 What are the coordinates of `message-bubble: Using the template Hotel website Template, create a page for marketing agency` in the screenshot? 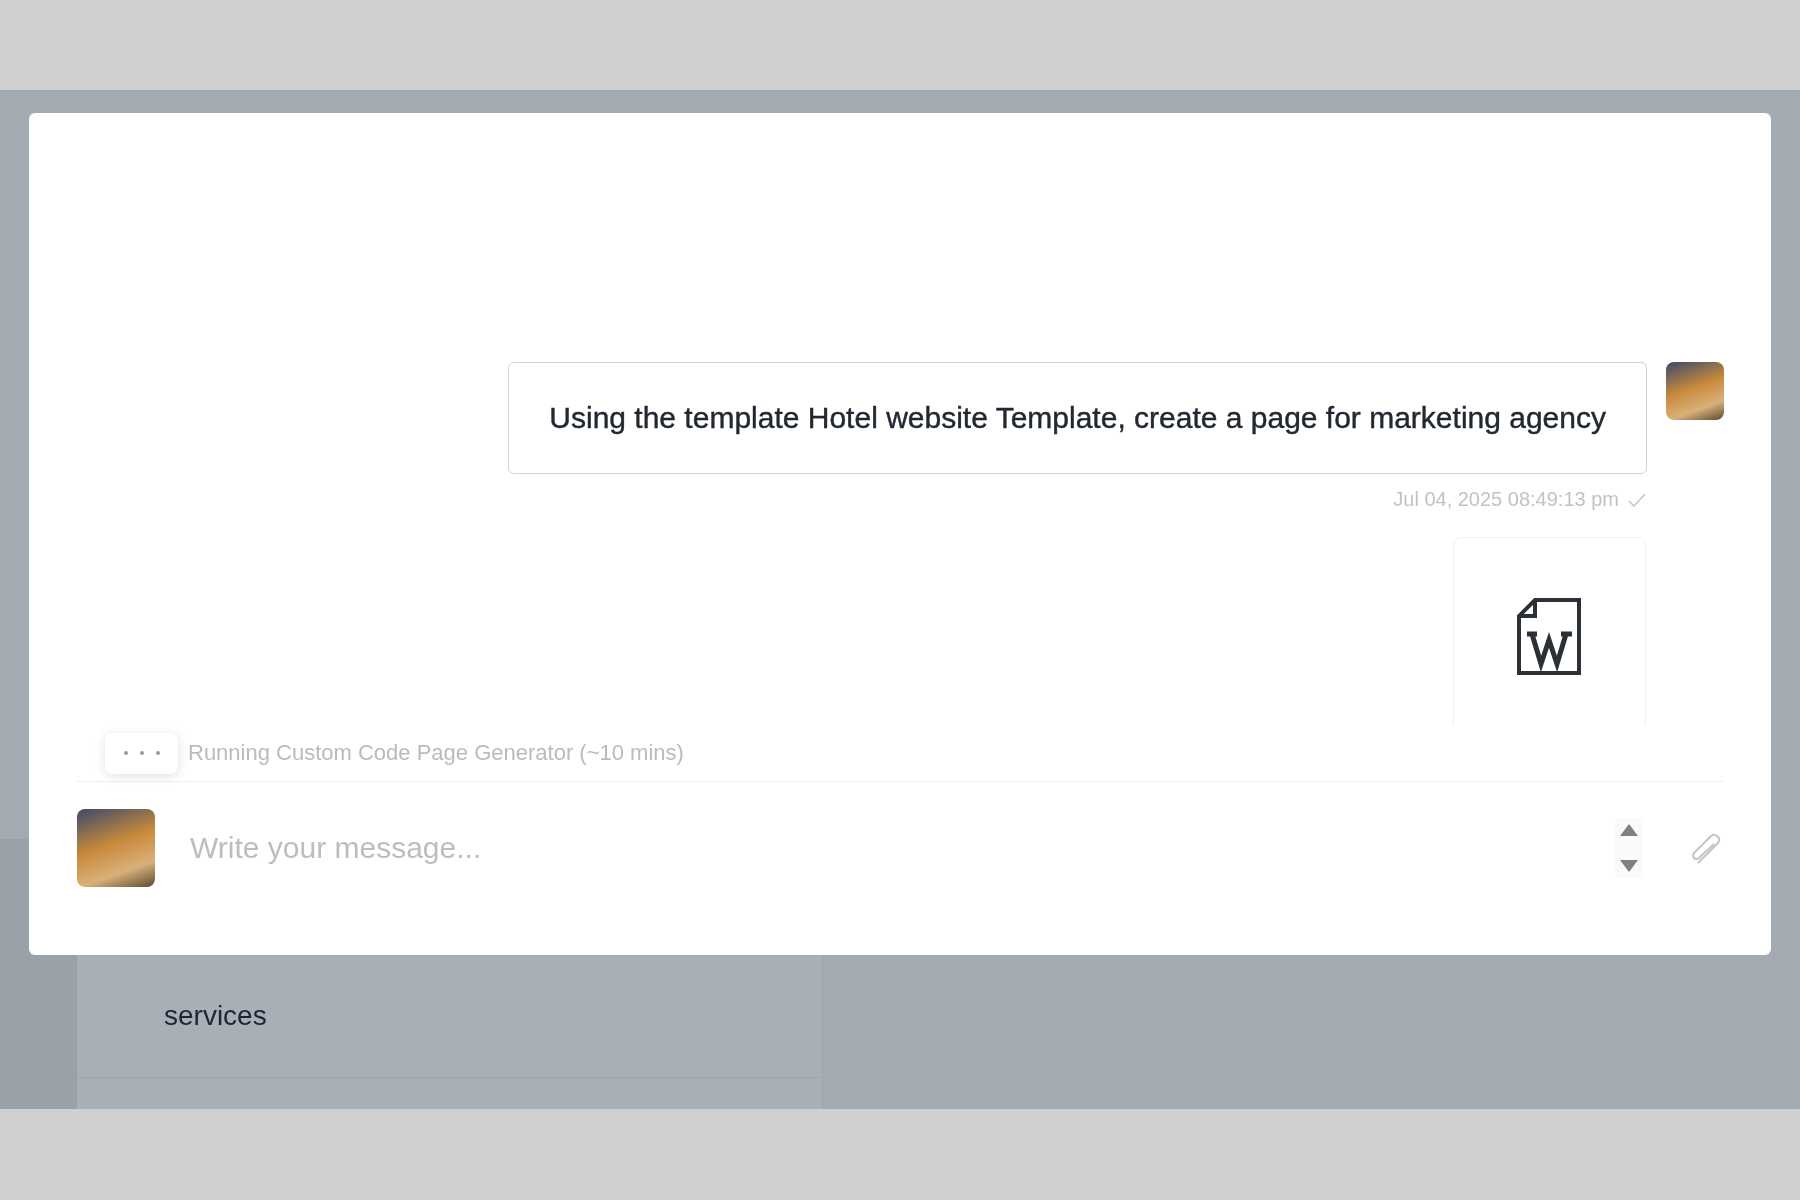 It's located at (1077, 418).